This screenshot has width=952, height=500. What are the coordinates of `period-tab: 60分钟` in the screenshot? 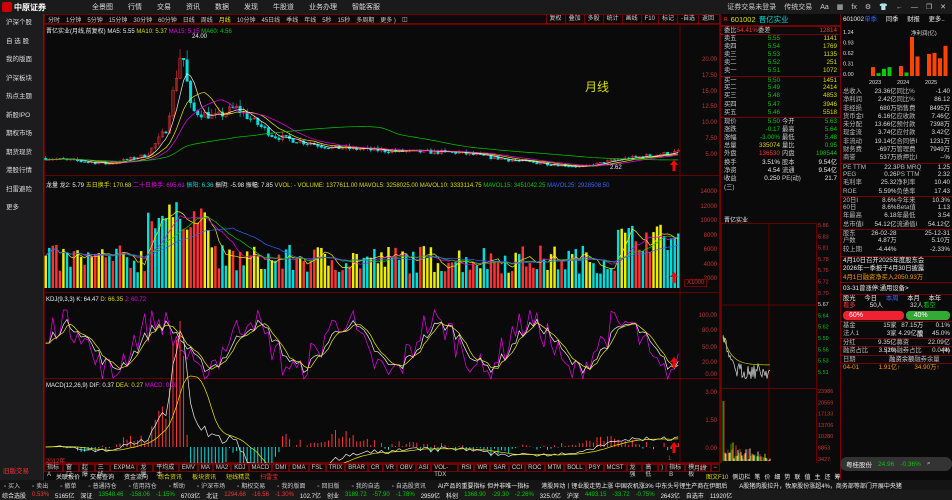 It's located at (167, 19).